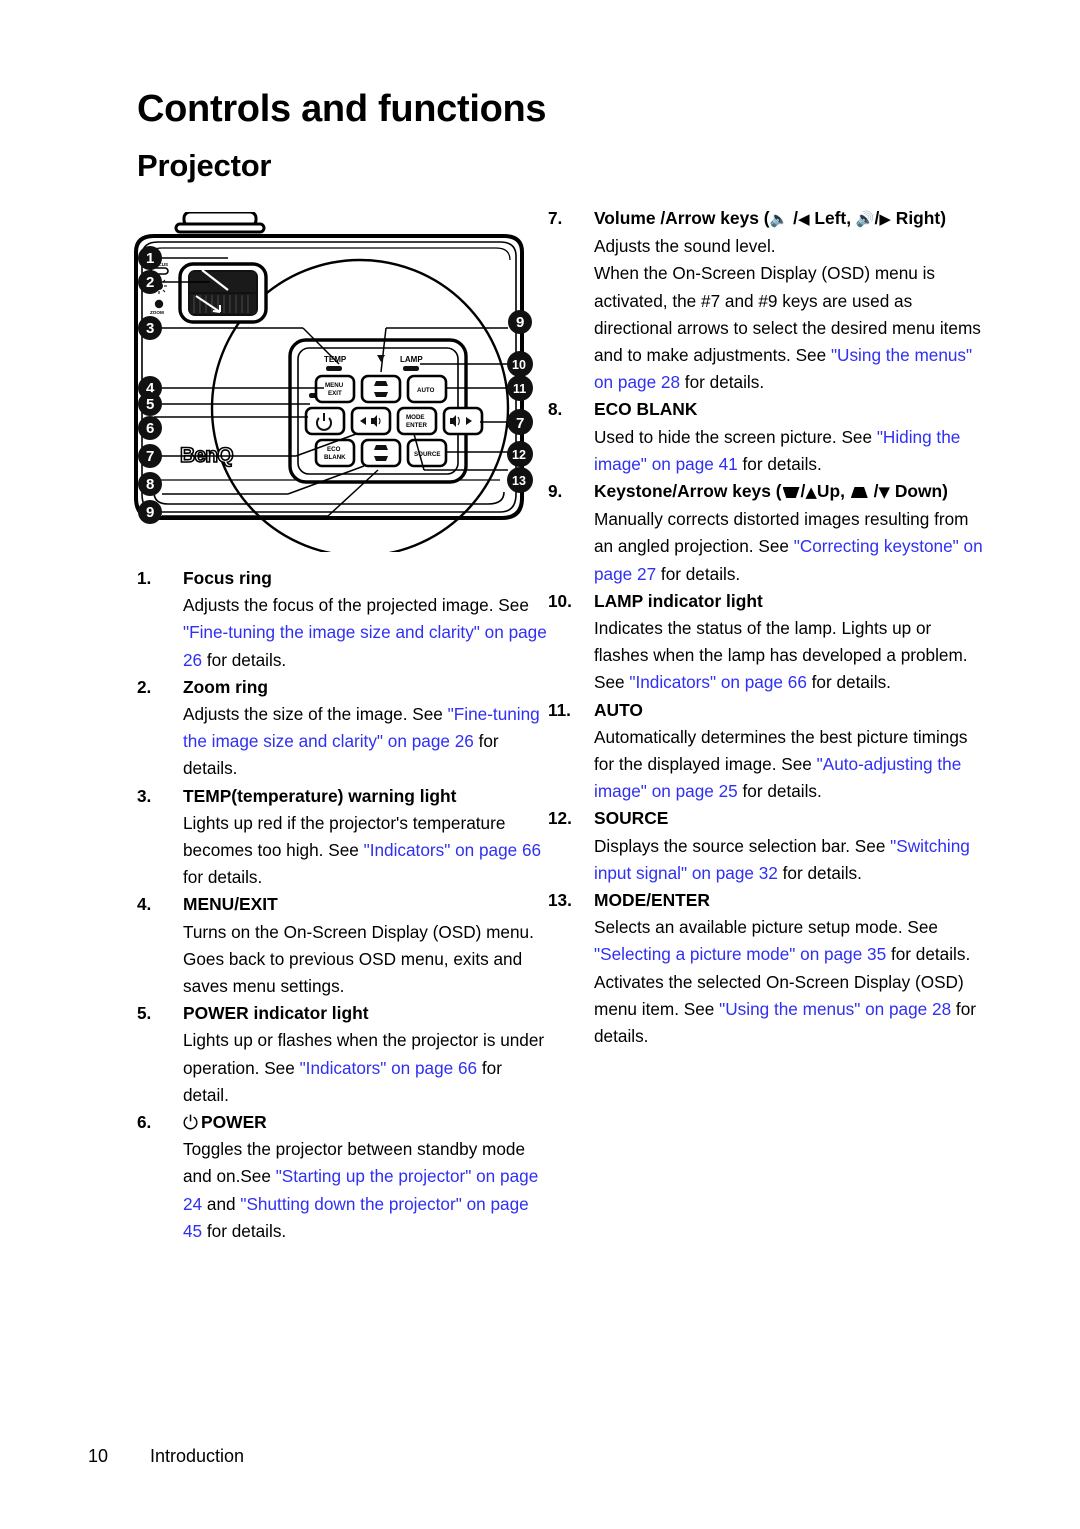  What do you see at coordinates (220, 223) in the screenshot?
I see `lens-barrel-icon` at bounding box center [220, 223].